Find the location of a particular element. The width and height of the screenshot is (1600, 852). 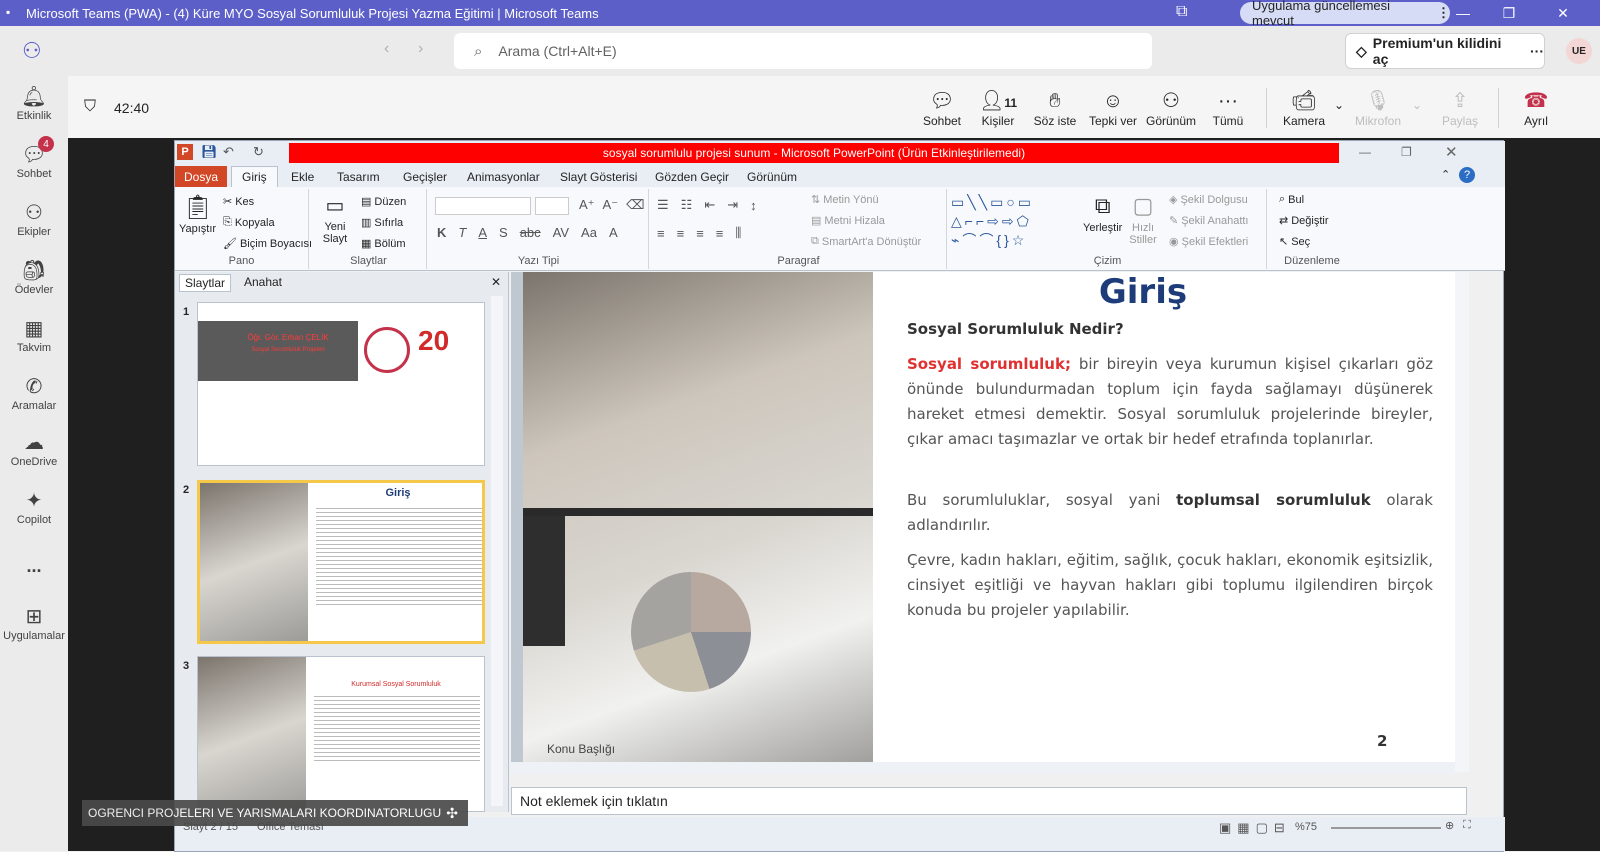

find-button: ⌕ Bul is located at coordinates (1291, 199).